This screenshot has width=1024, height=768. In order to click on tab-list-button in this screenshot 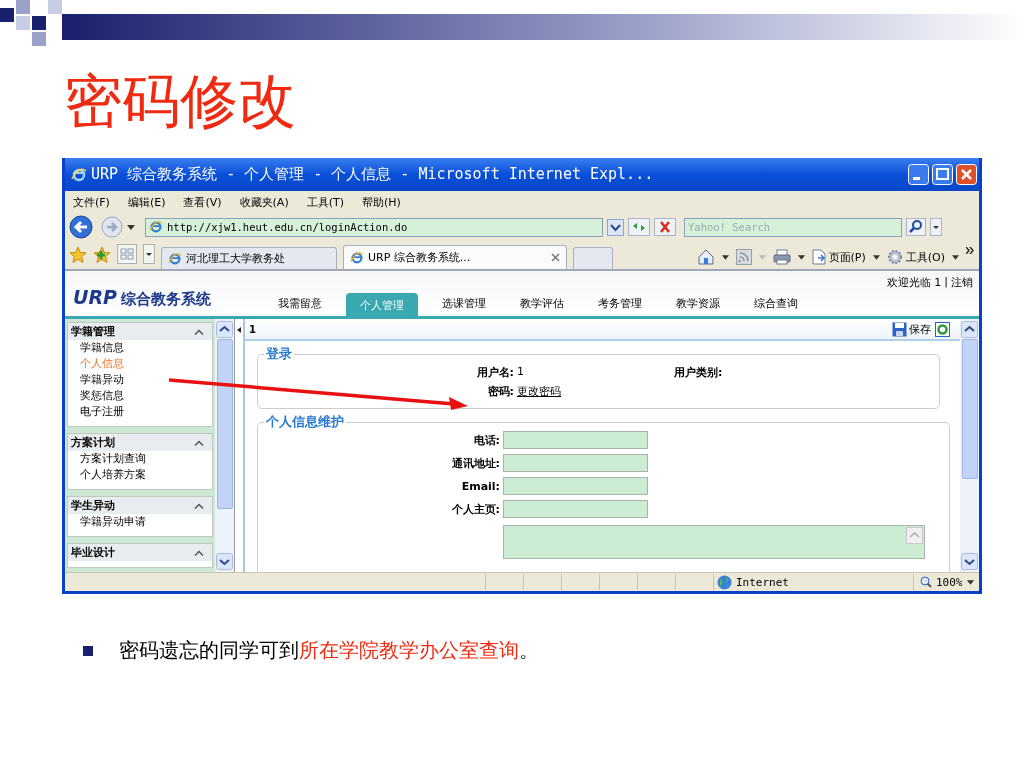, I will do `click(149, 254)`.